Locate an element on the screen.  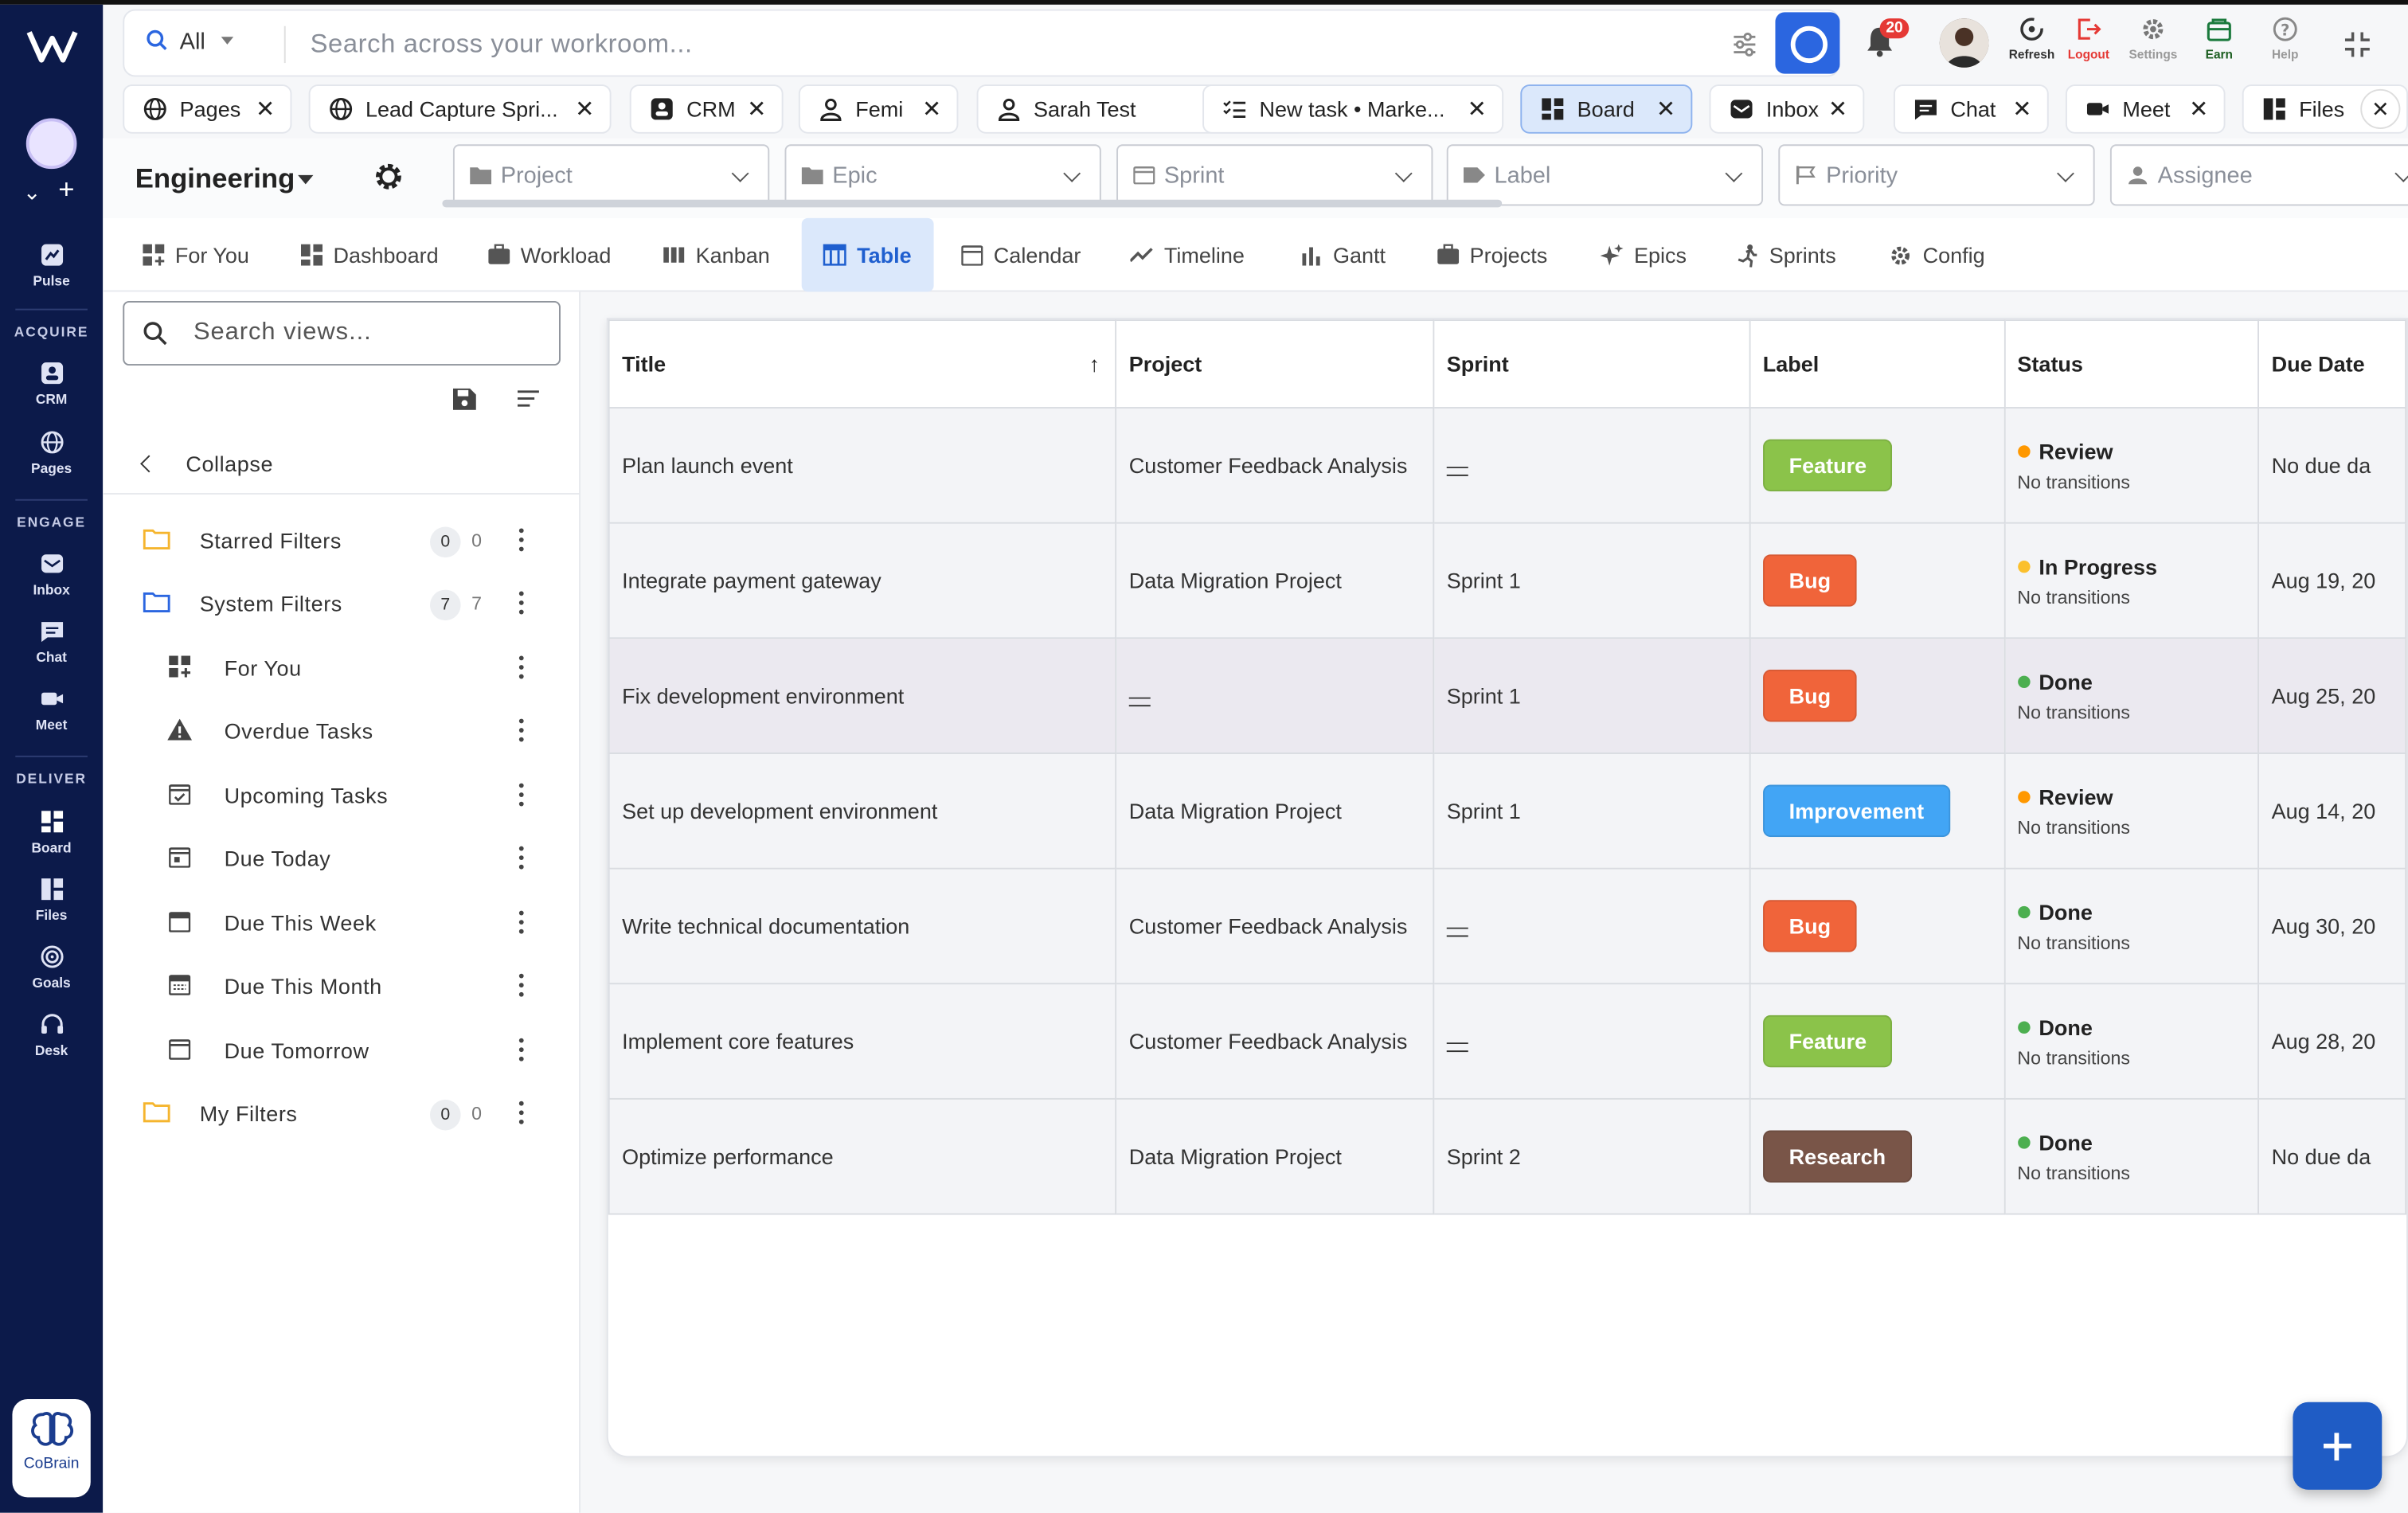
cell-project: Customer Feedback Analysis is located at coordinates (1275, 466).